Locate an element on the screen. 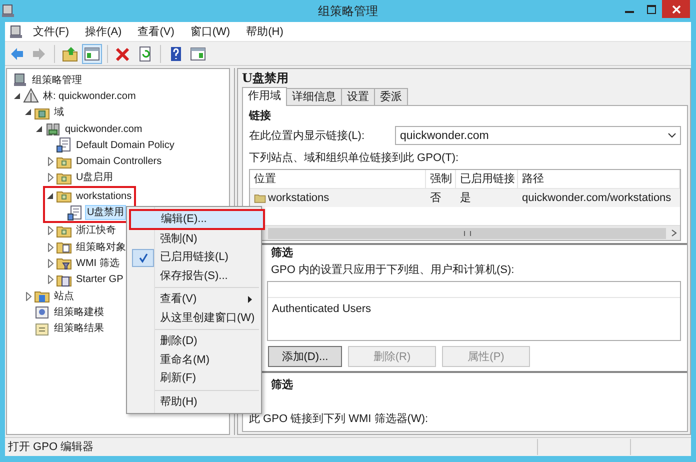 The width and height of the screenshot is (696, 462). tree-item: 组策略建模 is located at coordinates (79, 312).